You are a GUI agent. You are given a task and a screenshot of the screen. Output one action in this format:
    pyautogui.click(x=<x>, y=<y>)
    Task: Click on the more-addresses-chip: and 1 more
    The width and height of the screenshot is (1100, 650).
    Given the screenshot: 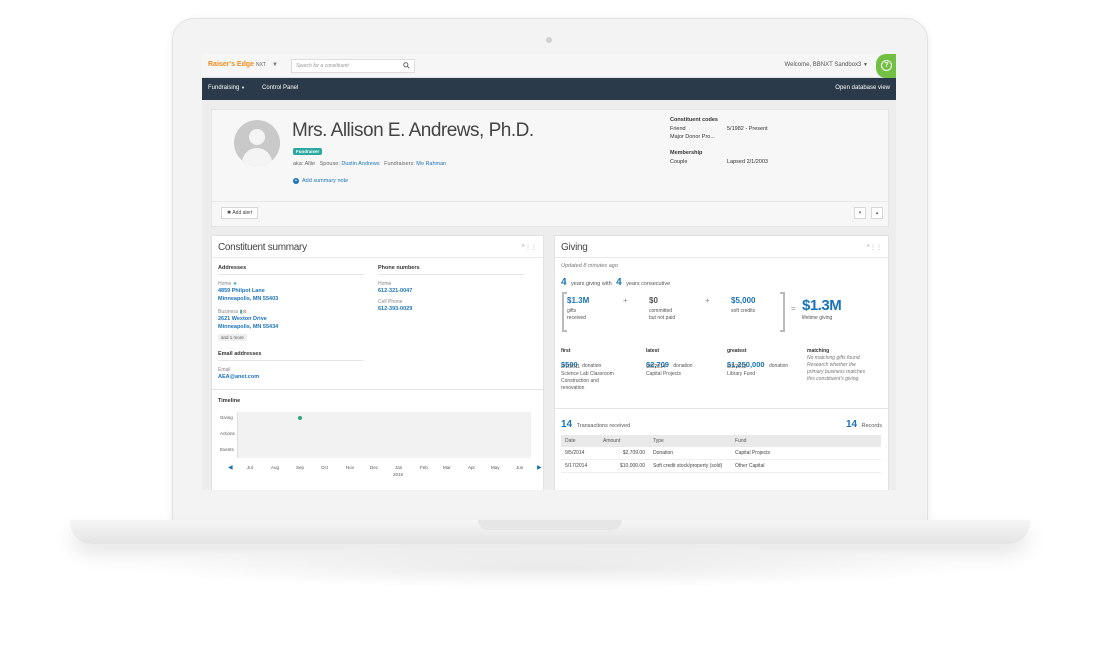 What is the action you would take?
    pyautogui.click(x=232, y=337)
    